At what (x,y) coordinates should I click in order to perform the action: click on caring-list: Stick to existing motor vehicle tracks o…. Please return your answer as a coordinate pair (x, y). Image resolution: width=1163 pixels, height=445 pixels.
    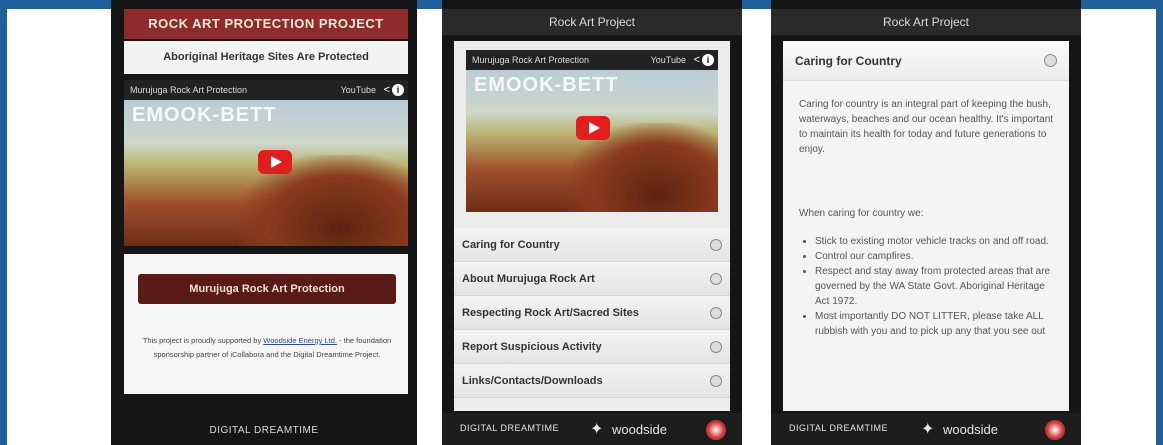
    Looking at the image, I should click on (935, 286).